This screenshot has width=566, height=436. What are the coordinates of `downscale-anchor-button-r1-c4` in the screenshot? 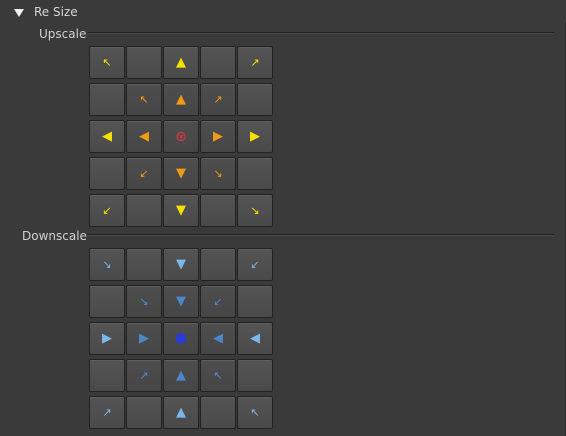 It's located at (218, 264).